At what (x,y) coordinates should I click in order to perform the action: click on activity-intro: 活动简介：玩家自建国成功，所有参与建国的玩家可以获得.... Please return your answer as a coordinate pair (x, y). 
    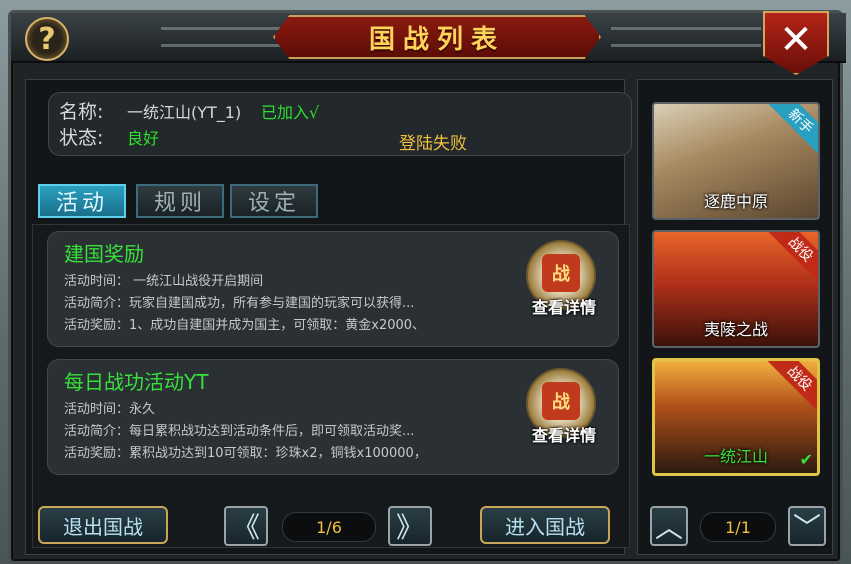
    Looking at the image, I should click on (239, 303).